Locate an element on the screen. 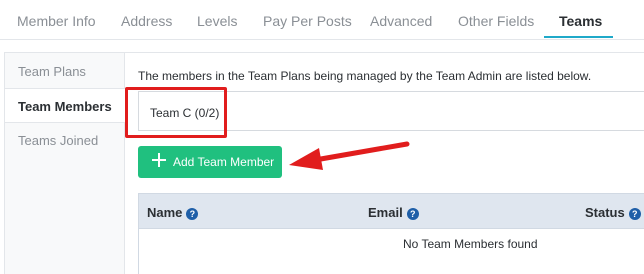  tab-advanced: Advanced is located at coordinates (401, 21).